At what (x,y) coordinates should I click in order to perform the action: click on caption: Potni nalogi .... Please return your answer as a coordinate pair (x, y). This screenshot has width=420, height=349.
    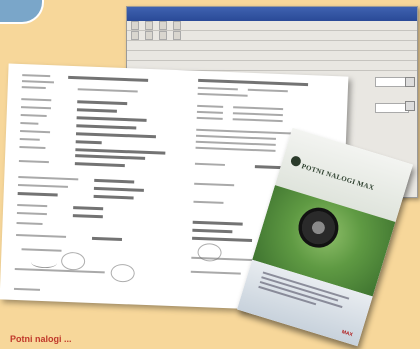
    Looking at the image, I should click on (41, 339).